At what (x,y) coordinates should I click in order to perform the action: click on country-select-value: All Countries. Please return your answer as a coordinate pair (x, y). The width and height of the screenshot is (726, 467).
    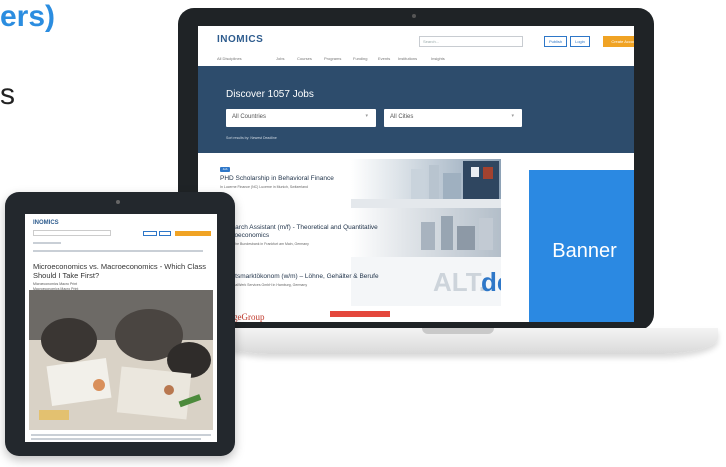
    Looking at the image, I should click on (249, 117).